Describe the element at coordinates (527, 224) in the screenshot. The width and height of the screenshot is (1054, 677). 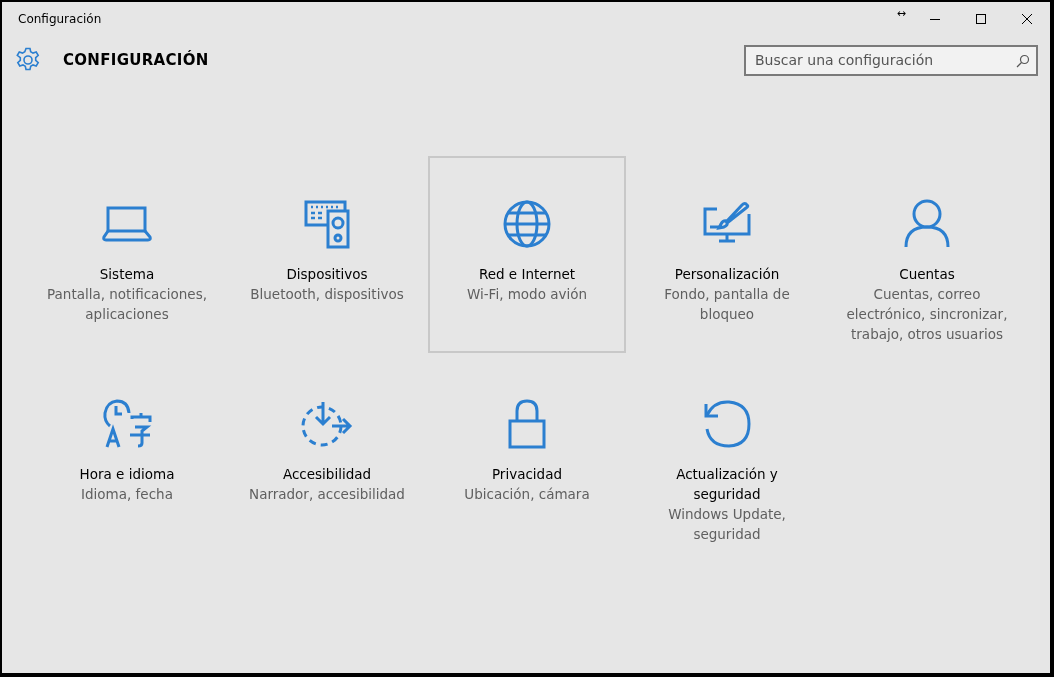
I see `globe-icon` at that location.